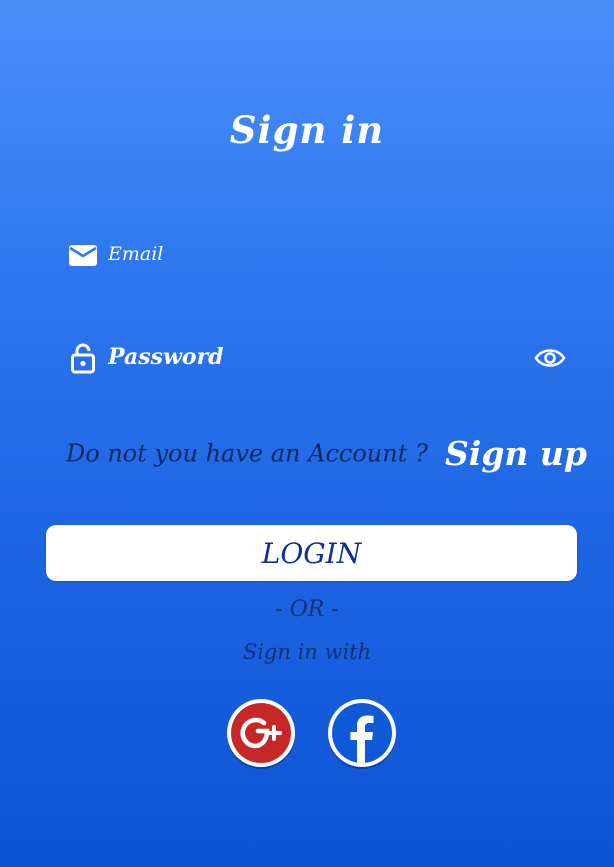 The height and width of the screenshot is (867, 614). What do you see at coordinates (247, 453) in the screenshot?
I see `account-question-text: Do not you have an Account ?` at bounding box center [247, 453].